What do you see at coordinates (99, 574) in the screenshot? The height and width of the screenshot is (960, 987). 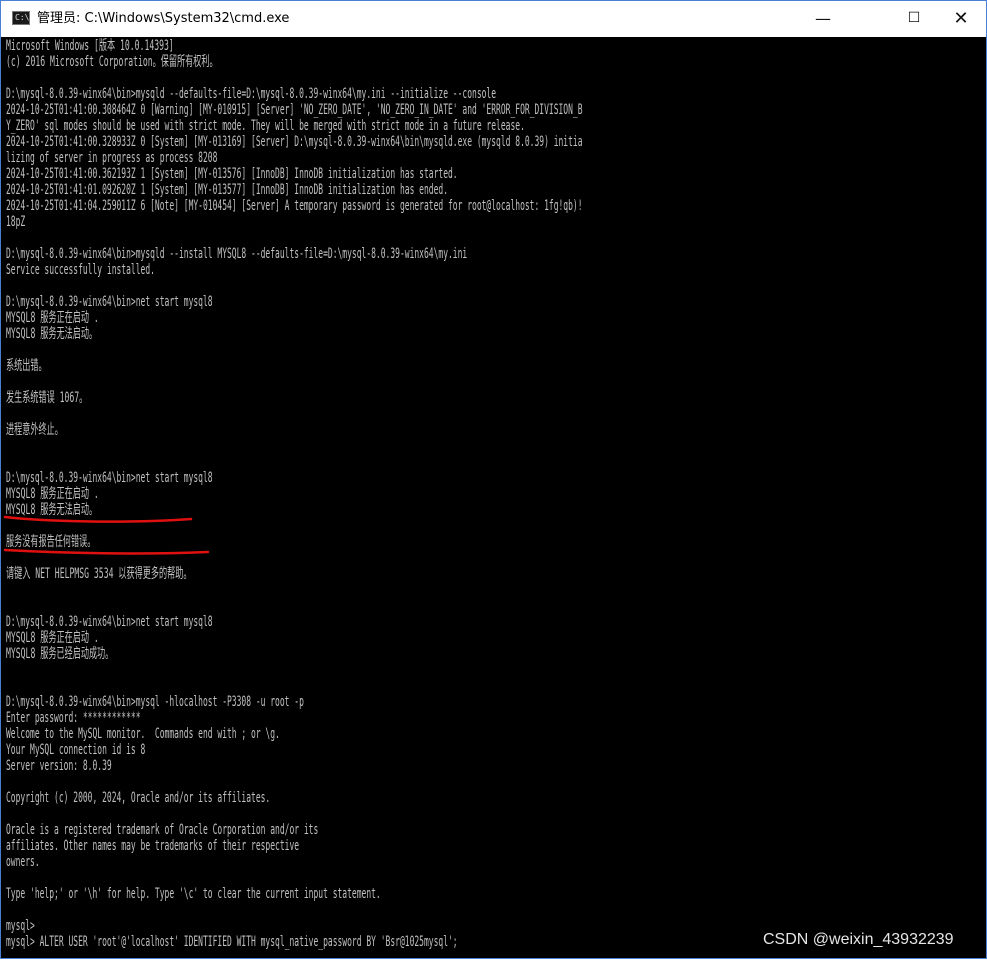 I see `console-line: 请键入 NET HELPMSG 3534 以获得更多的帮助。` at bounding box center [99, 574].